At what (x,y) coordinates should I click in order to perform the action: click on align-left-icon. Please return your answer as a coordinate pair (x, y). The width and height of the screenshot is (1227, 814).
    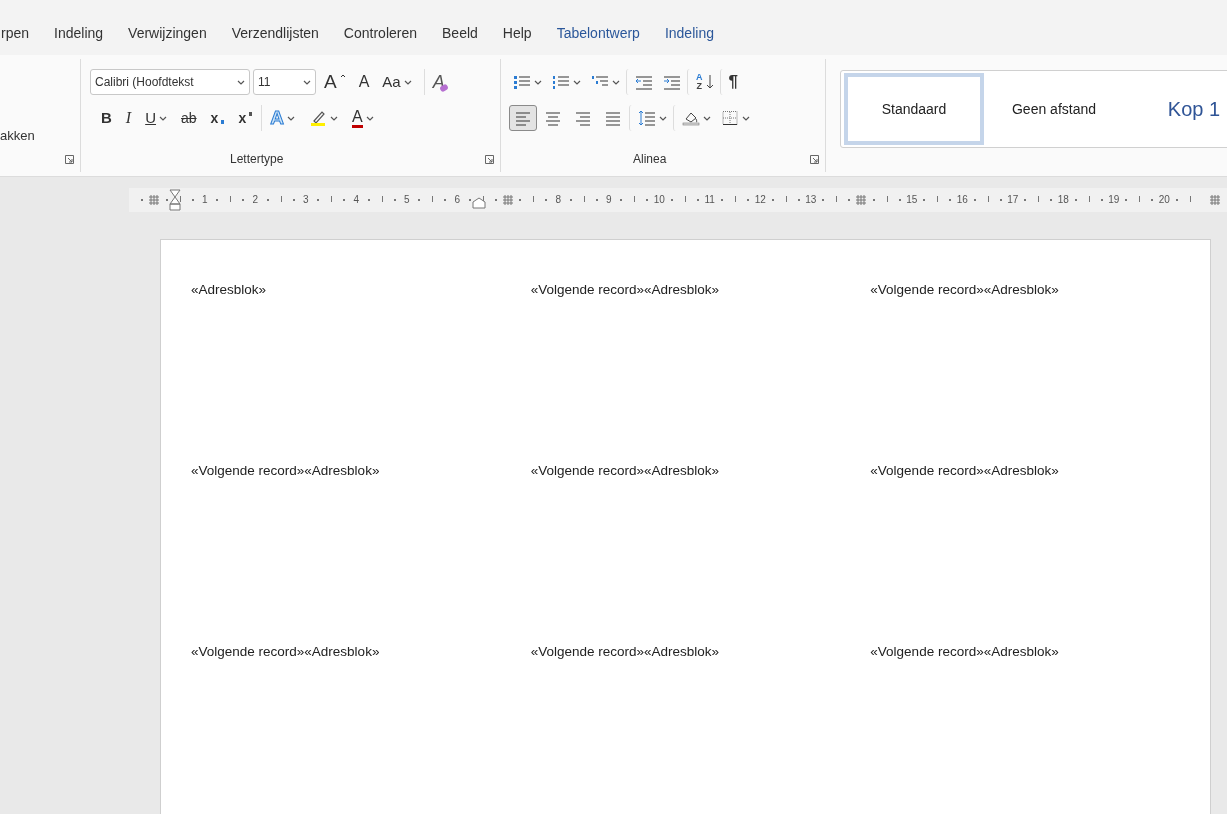
    Looking at the image, I should click on (523, 118).